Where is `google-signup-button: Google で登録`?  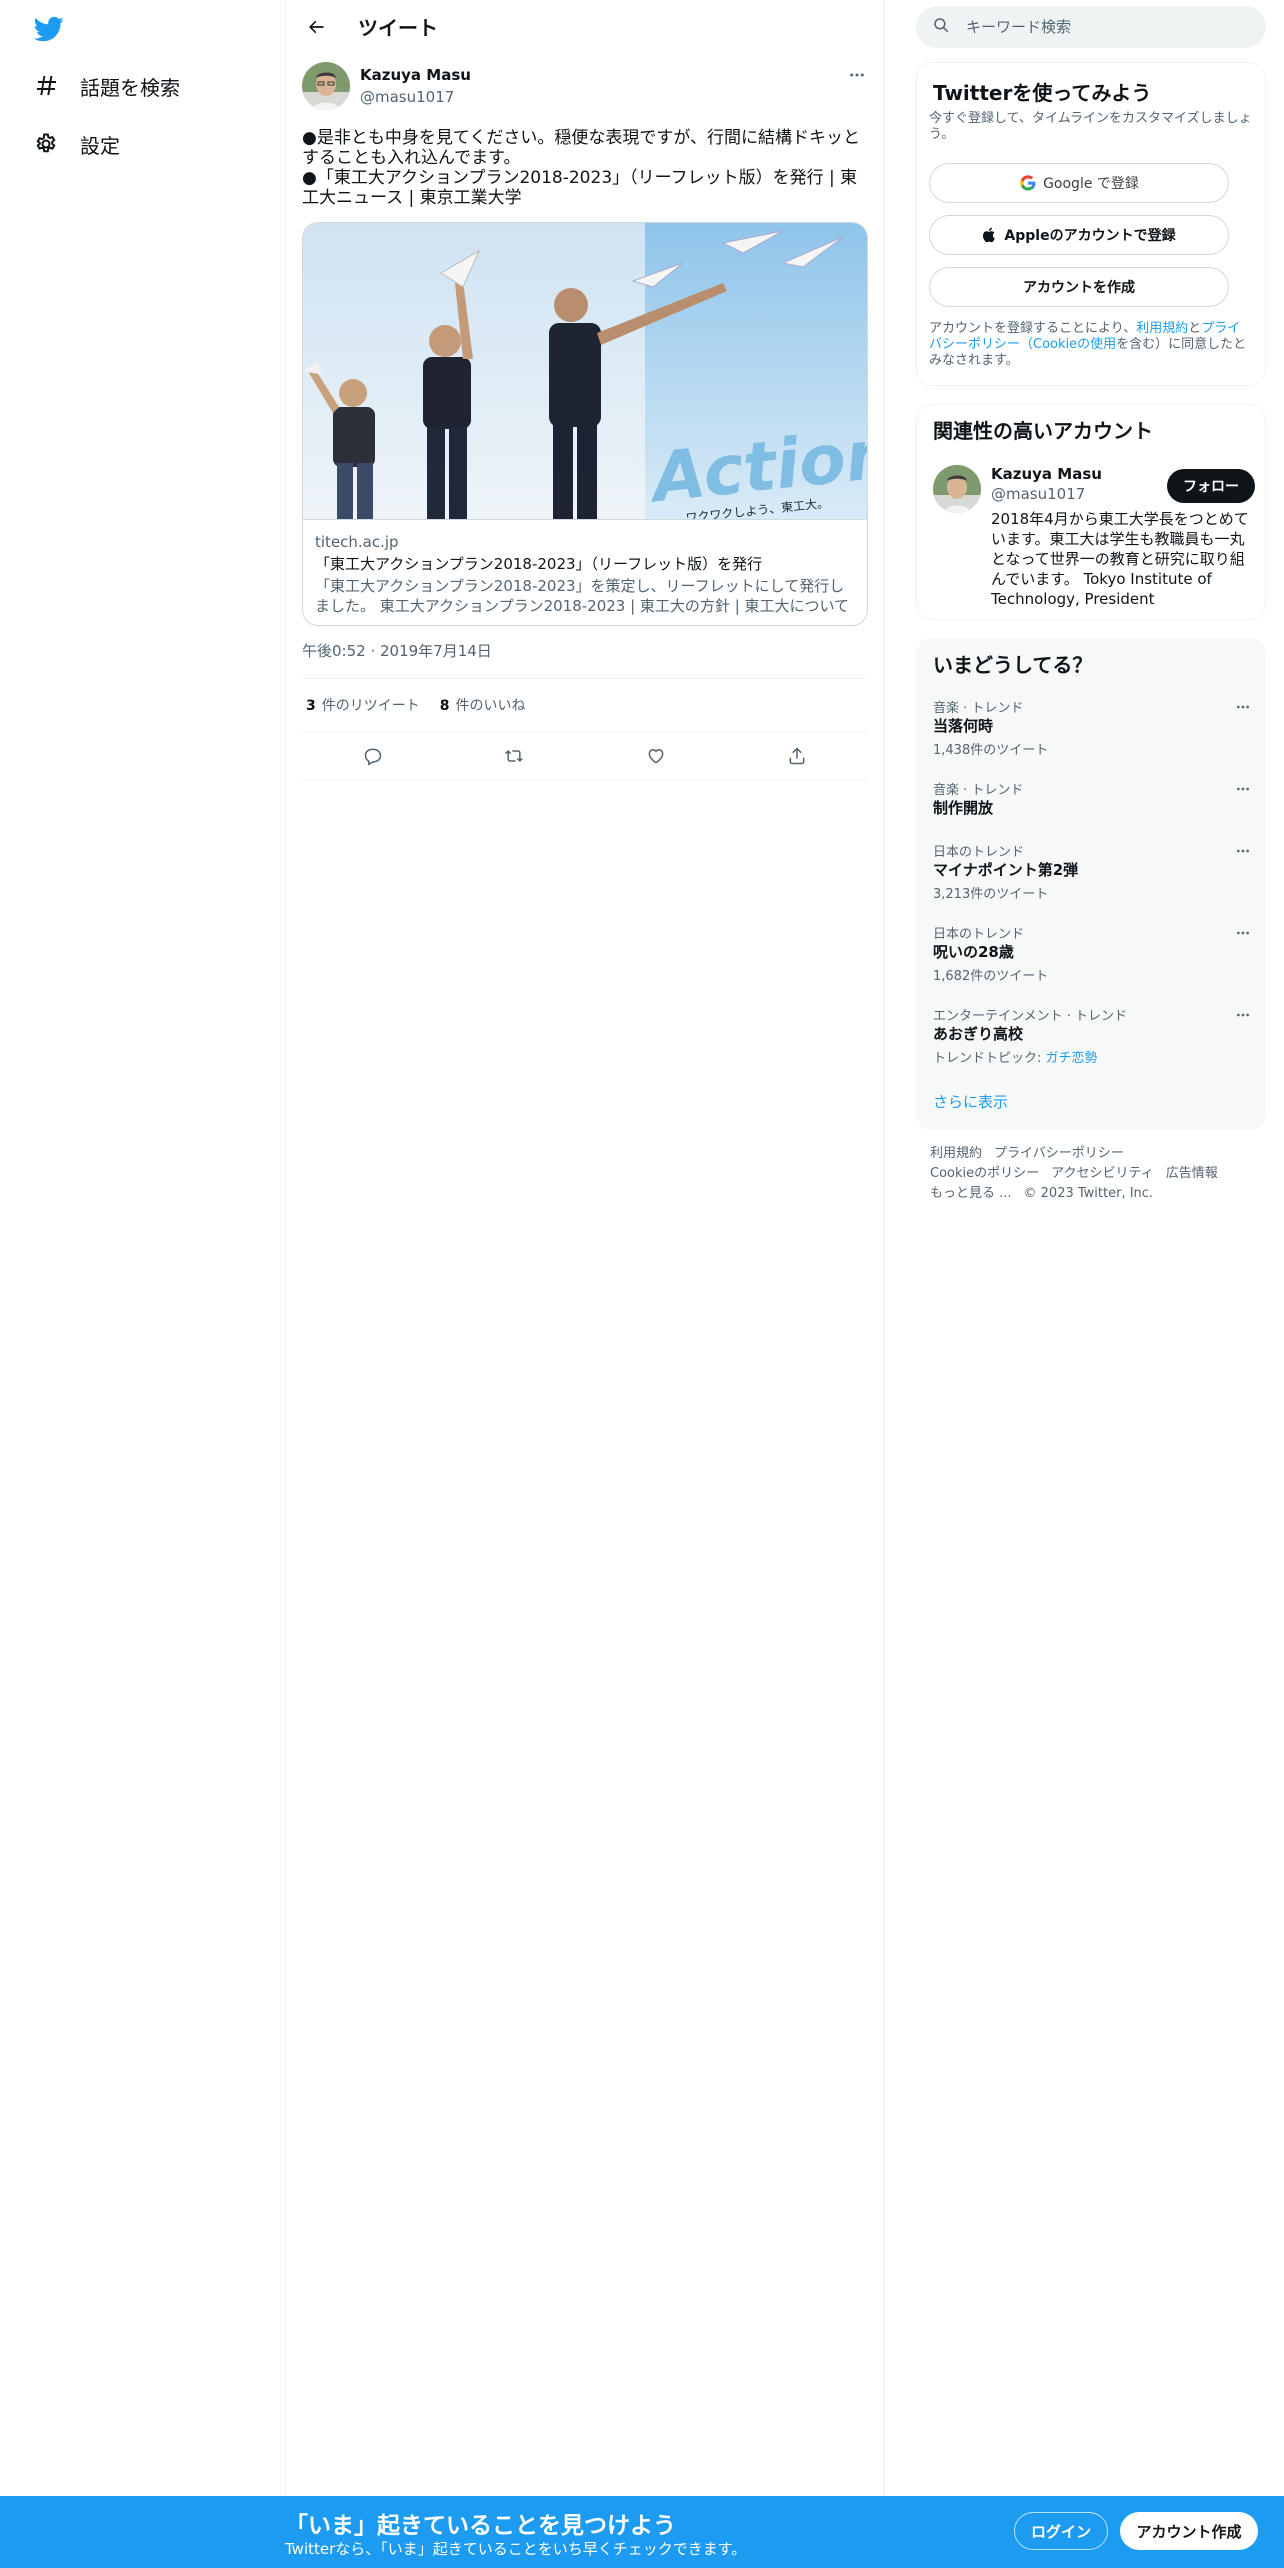 google-signup-button: Google で登録 is located at coordinates (1079, 183).